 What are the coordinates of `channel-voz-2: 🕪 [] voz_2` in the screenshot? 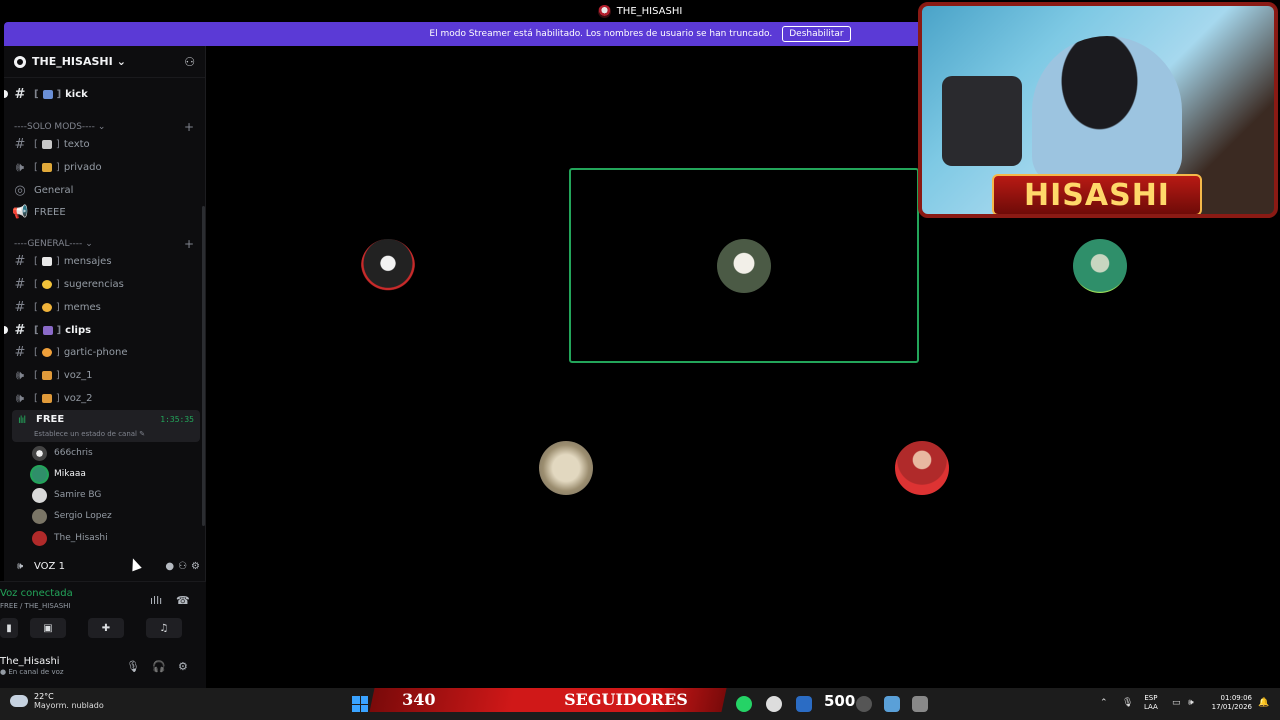 It's located at (106, 398).